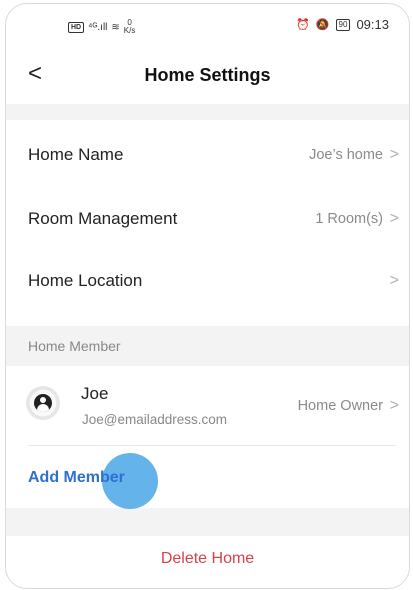  I want to click on home-location-row: Home Location >, so click(207, 289).